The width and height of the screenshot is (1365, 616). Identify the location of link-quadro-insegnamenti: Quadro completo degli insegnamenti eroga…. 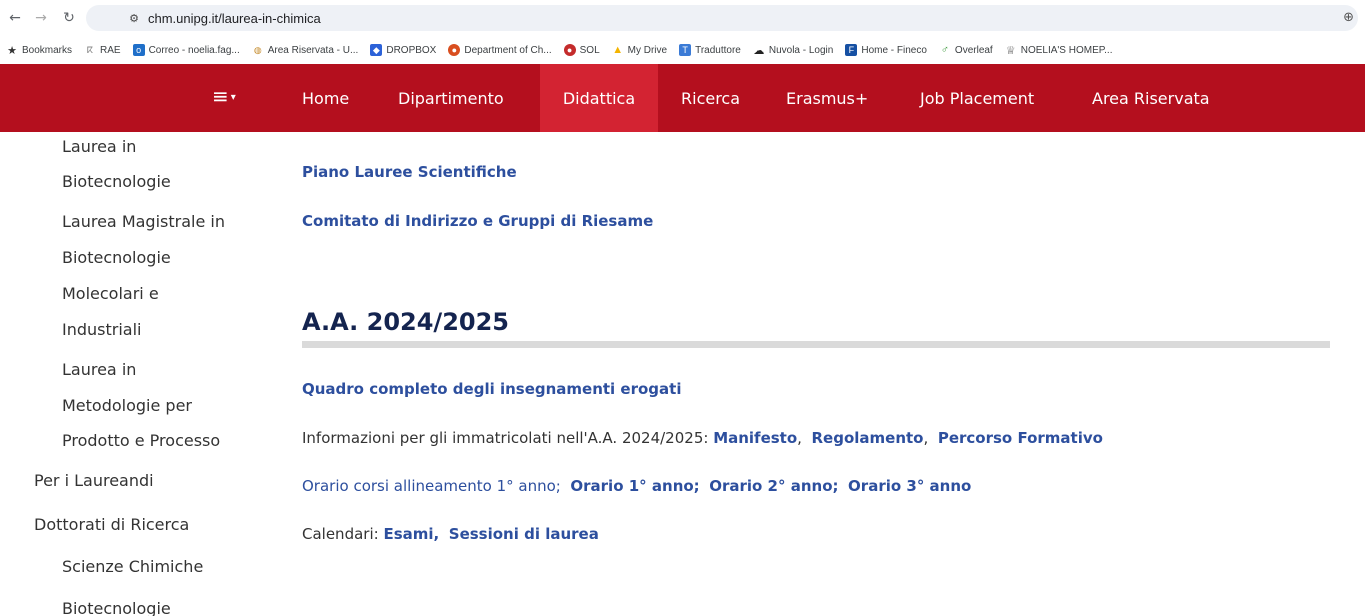
(491, 389).